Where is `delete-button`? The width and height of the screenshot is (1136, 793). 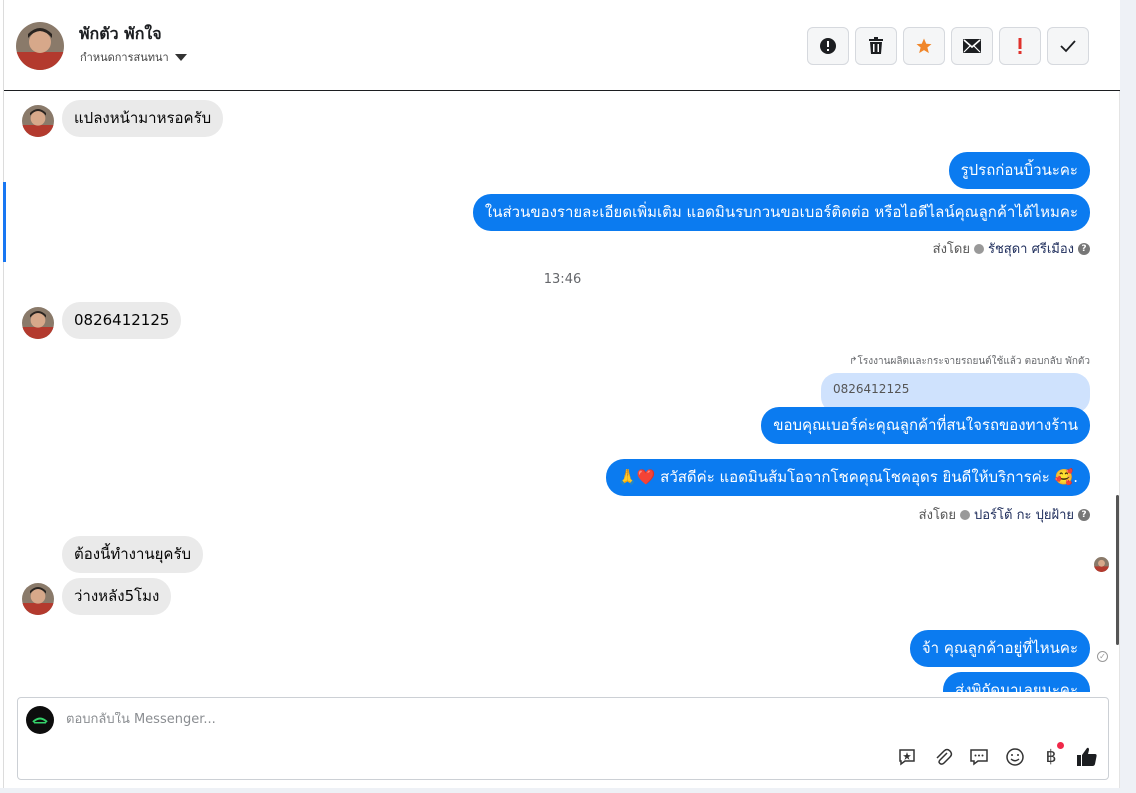
delete-button is located at coordinates (876, 46).